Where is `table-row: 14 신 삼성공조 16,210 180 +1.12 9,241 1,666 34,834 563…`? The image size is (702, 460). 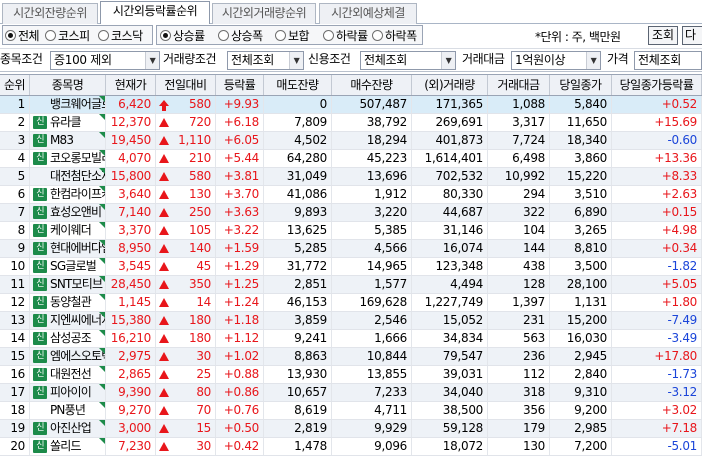
table-row: 14 신 삼성공조 16,210 180 +1.12 9,241 1,666 34,834 563… is located at coordinates (351, 339).